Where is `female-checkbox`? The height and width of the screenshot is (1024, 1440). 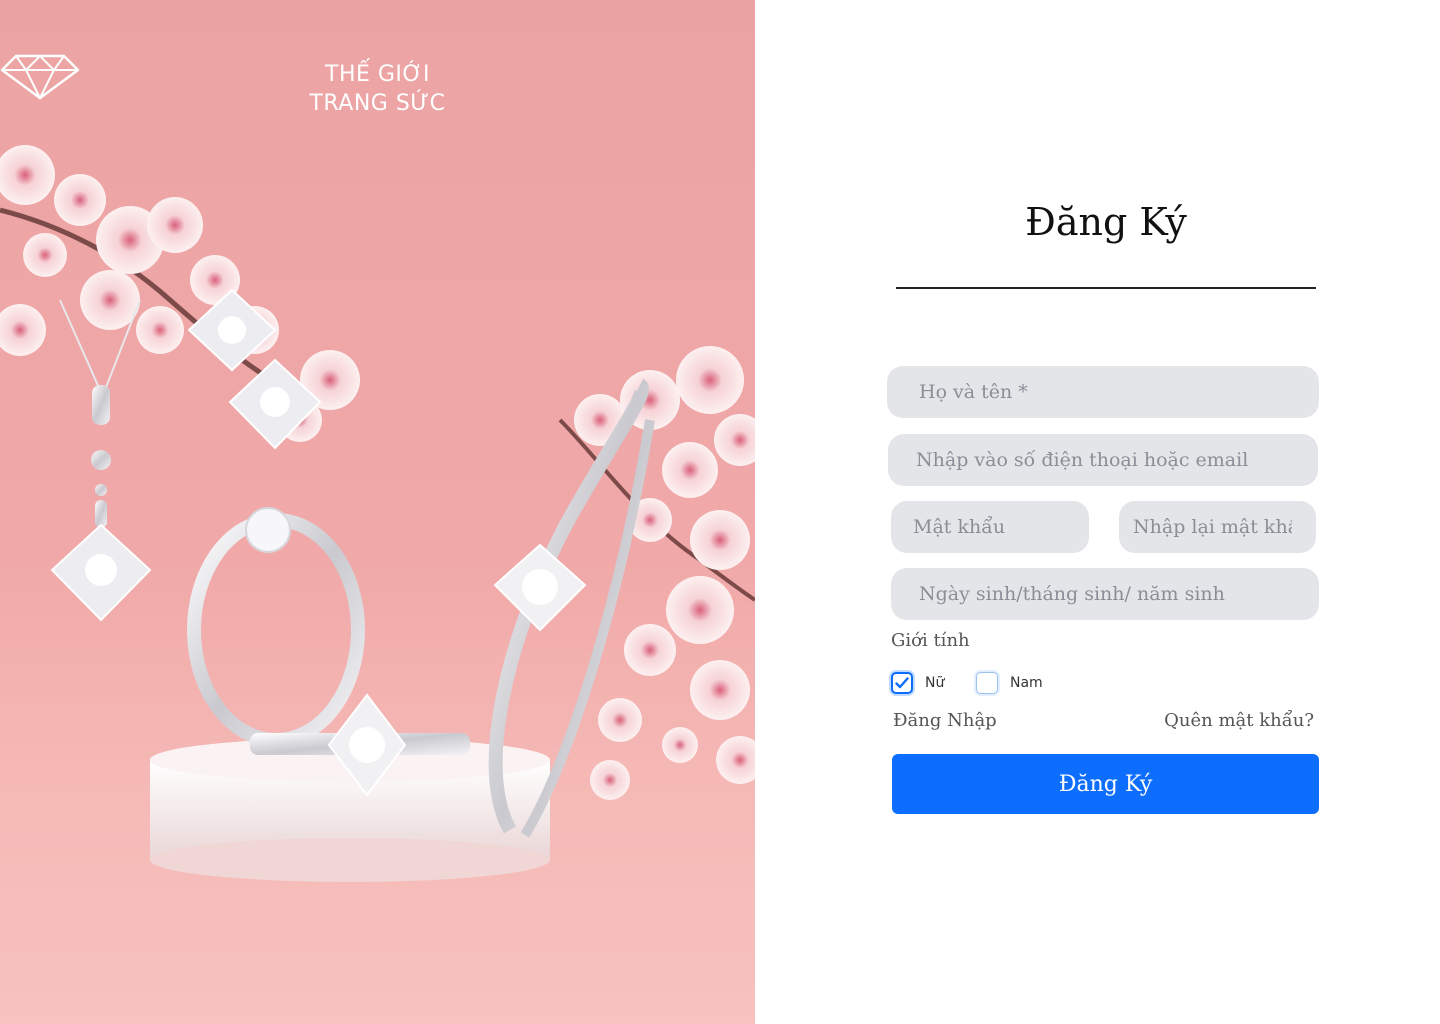
female-checkbox is located at coordinates (902, 683).